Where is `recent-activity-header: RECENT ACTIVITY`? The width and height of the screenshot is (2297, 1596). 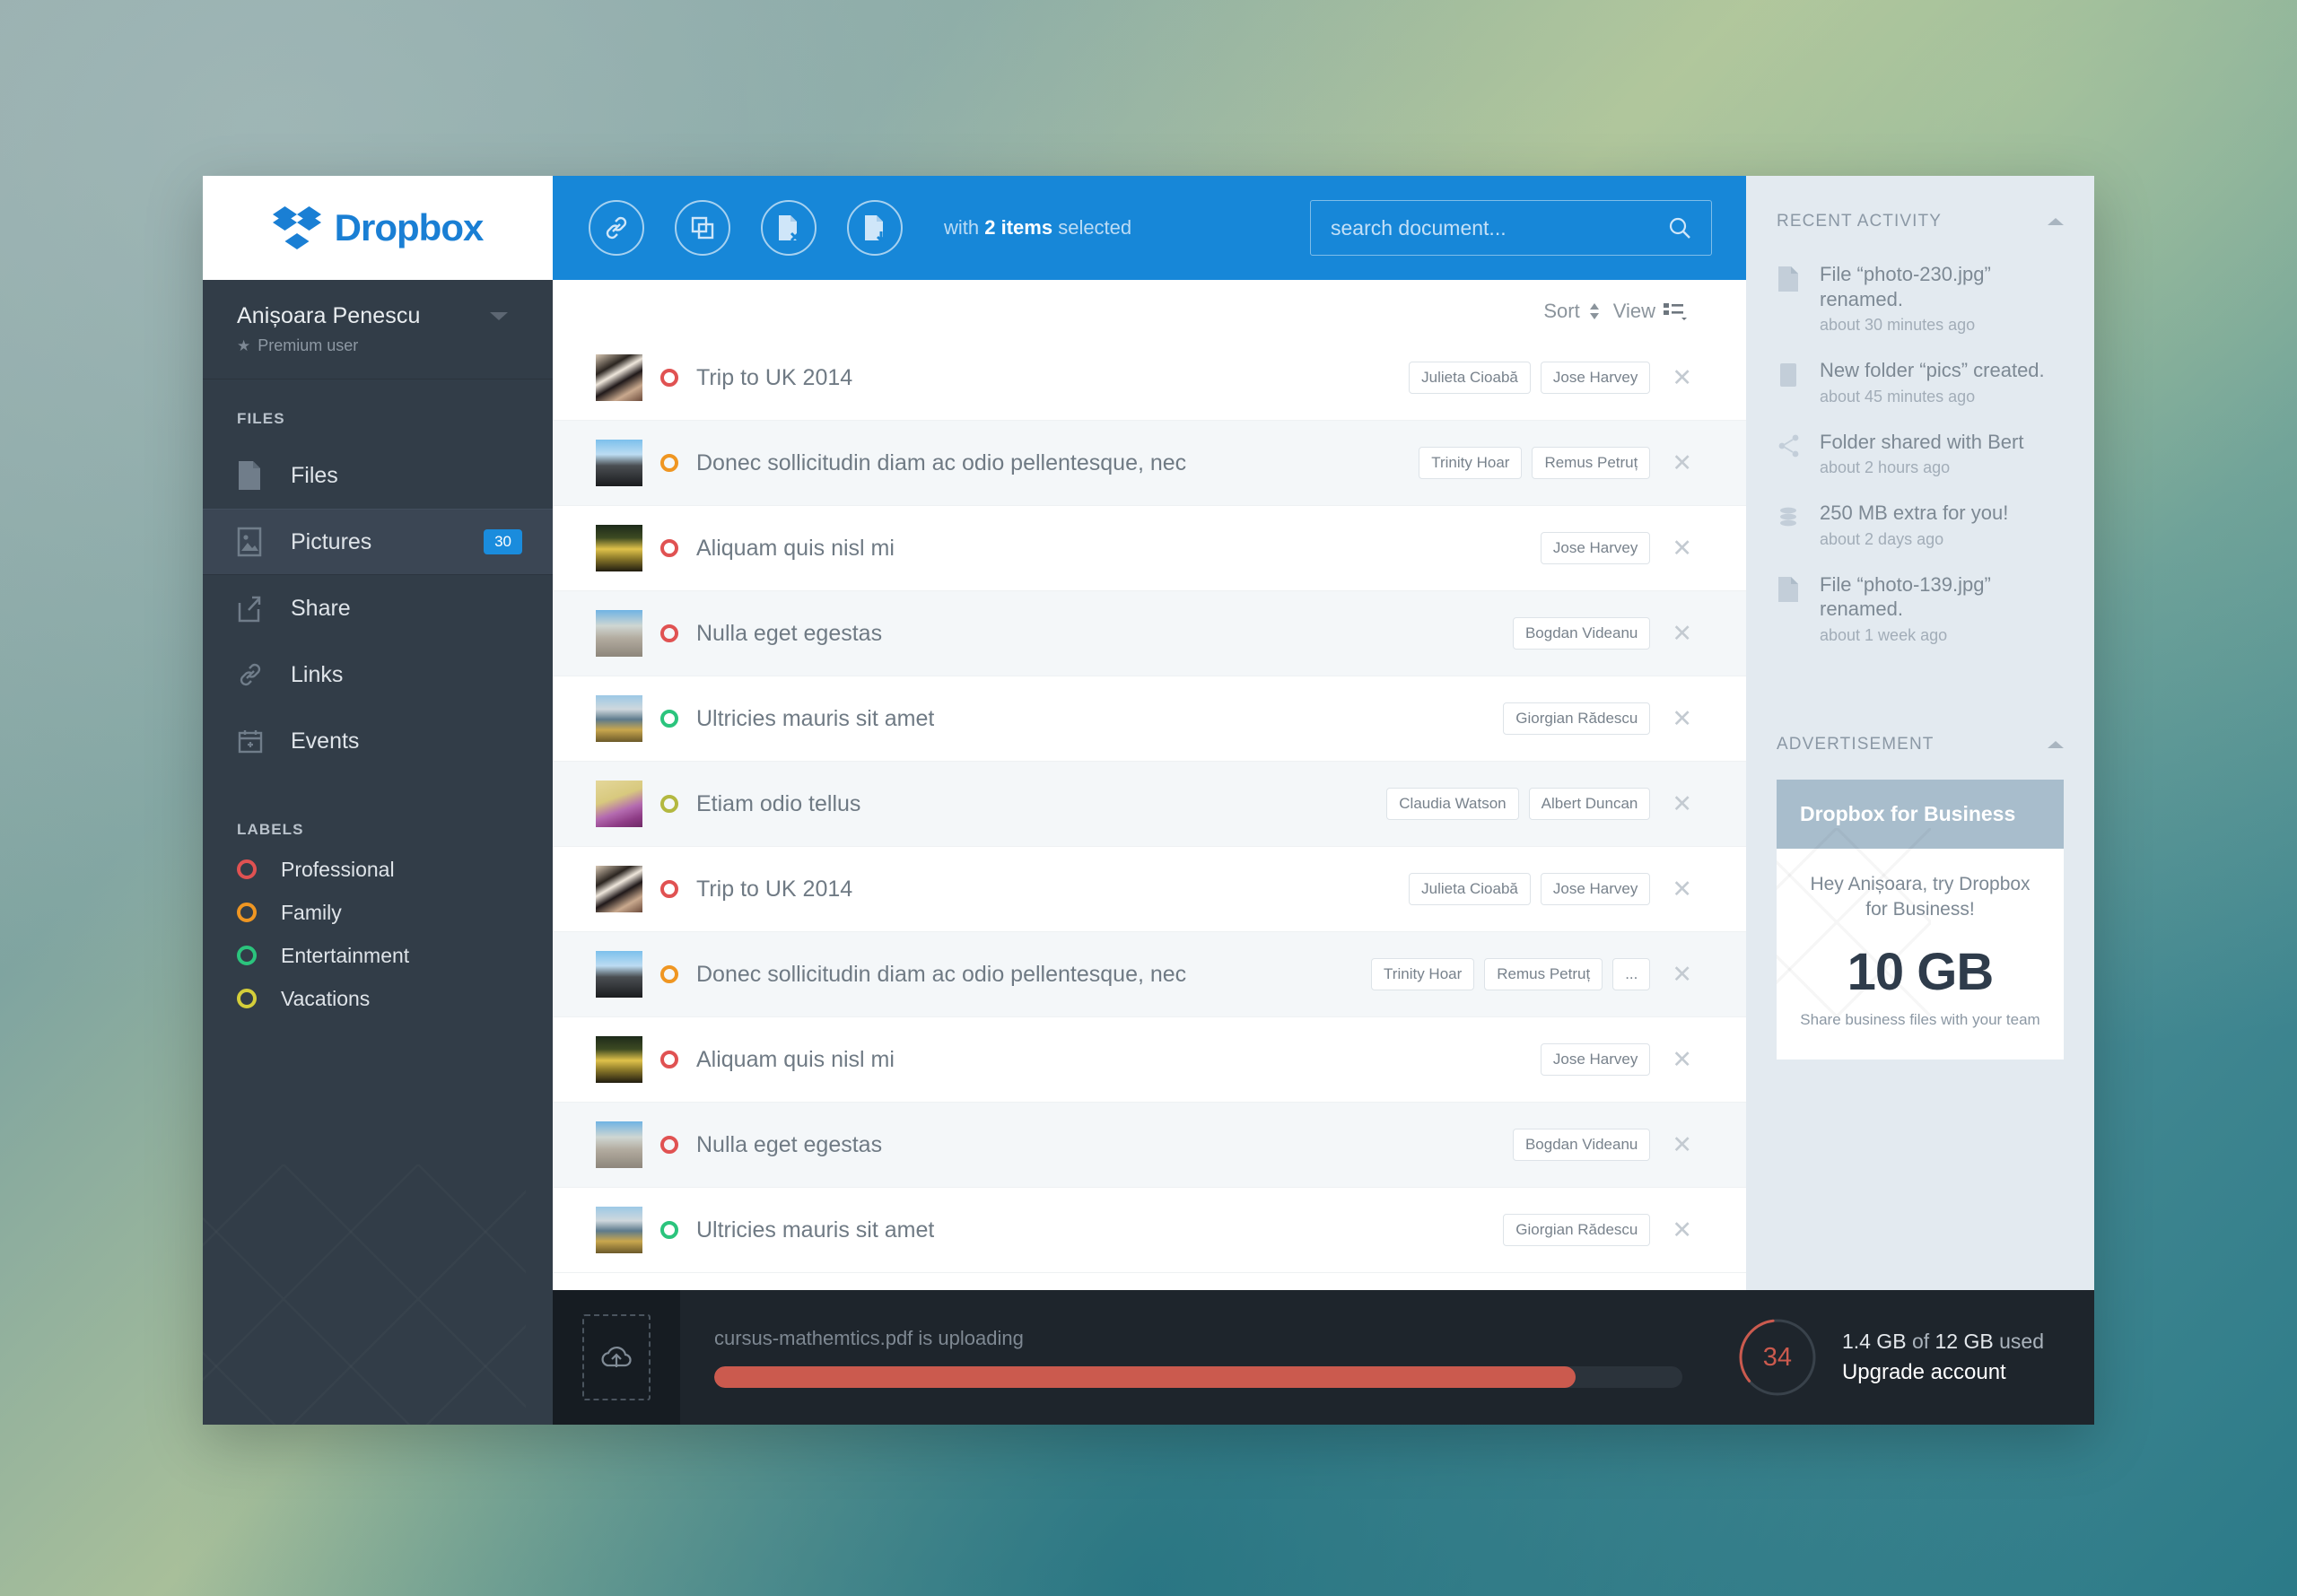 recent-activity-header: RECENT ACTIVITY is located at coordinates (1920, 213).